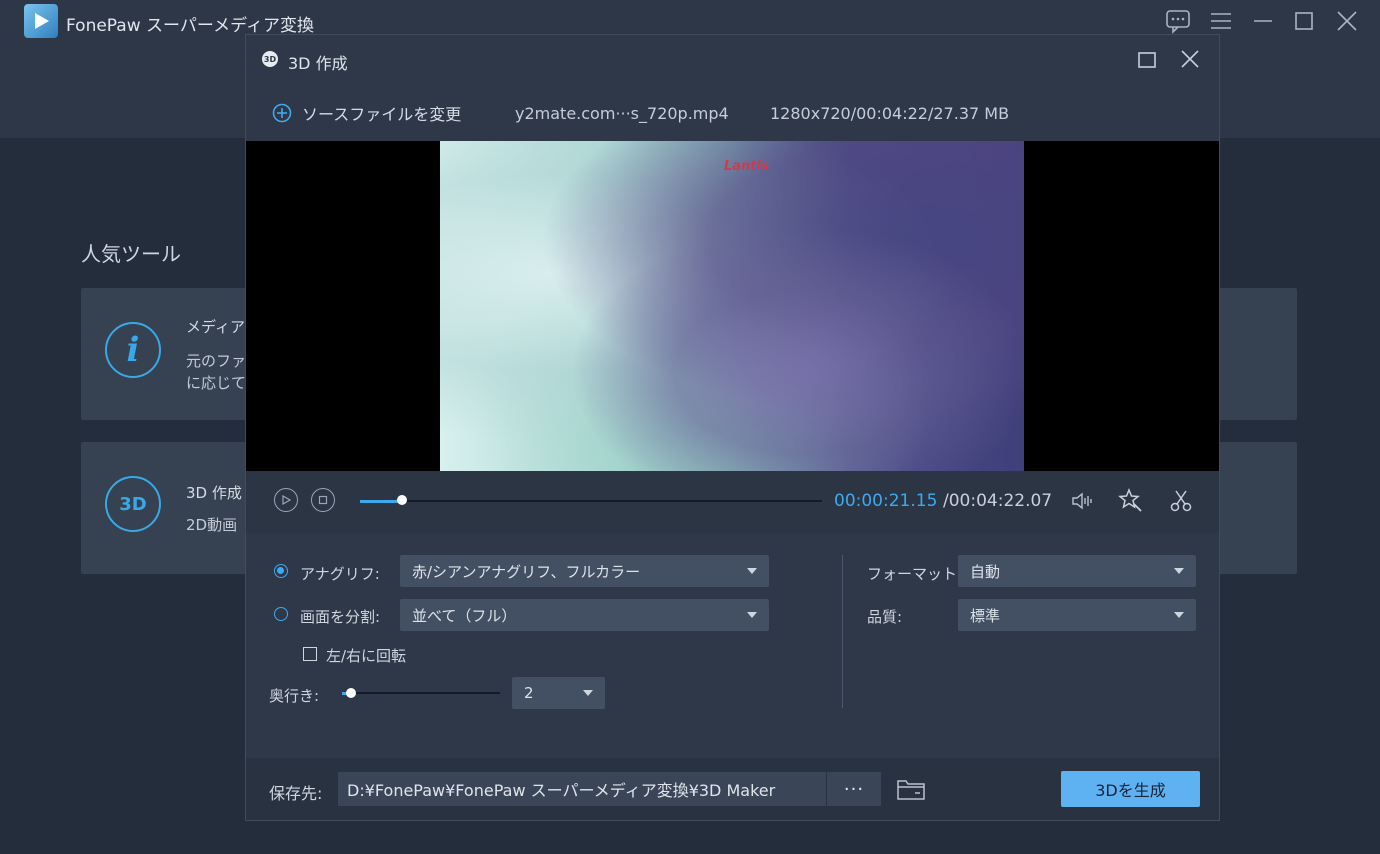 Image resolution: width=1380 pixels, height=854 pixels. I want to click on source-file-name: y2mate.com···s_720p.mp4, so click(622, 113).